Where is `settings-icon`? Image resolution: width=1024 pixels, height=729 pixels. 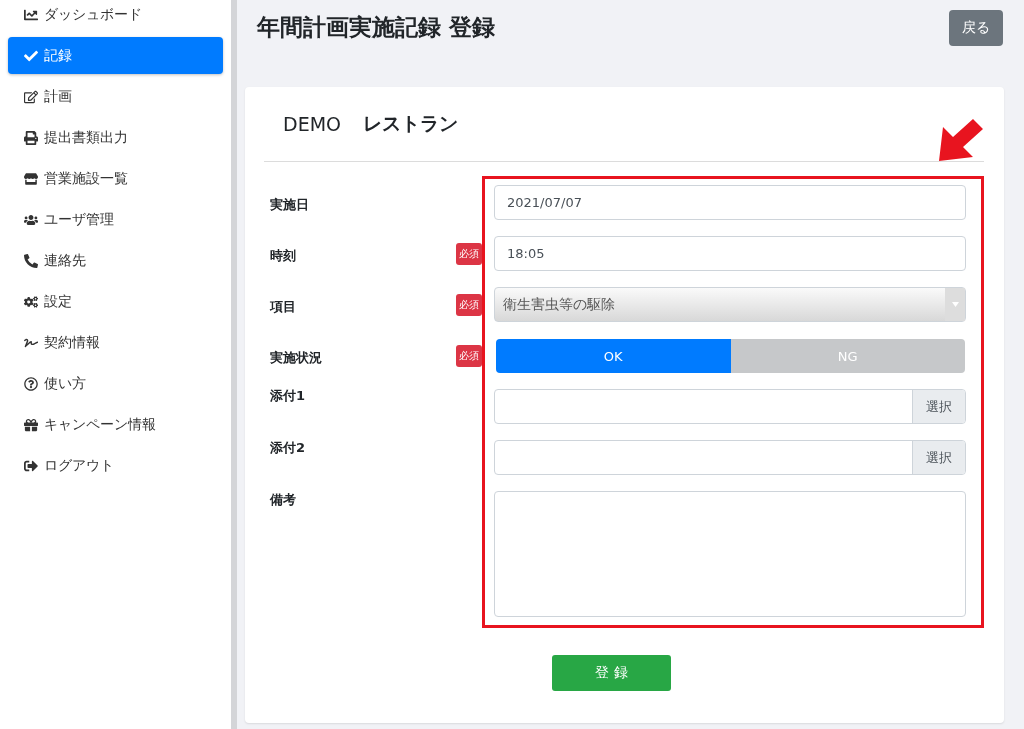 settings-icon is located at coordinates (31, 301).